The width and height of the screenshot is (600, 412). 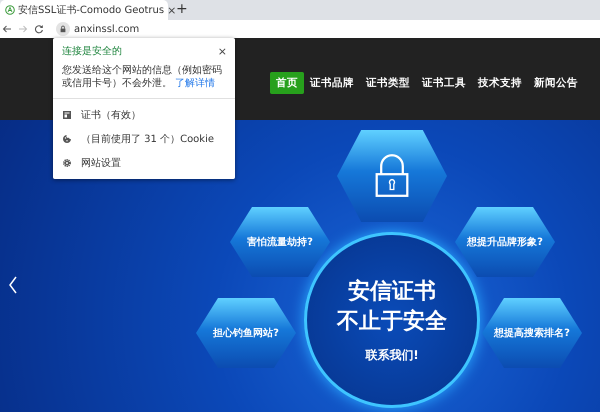 What do you see at coordinates (107, 29) in the screenshot?
I see `address-field: anxinssl.com` at bounding box center [107, 29].